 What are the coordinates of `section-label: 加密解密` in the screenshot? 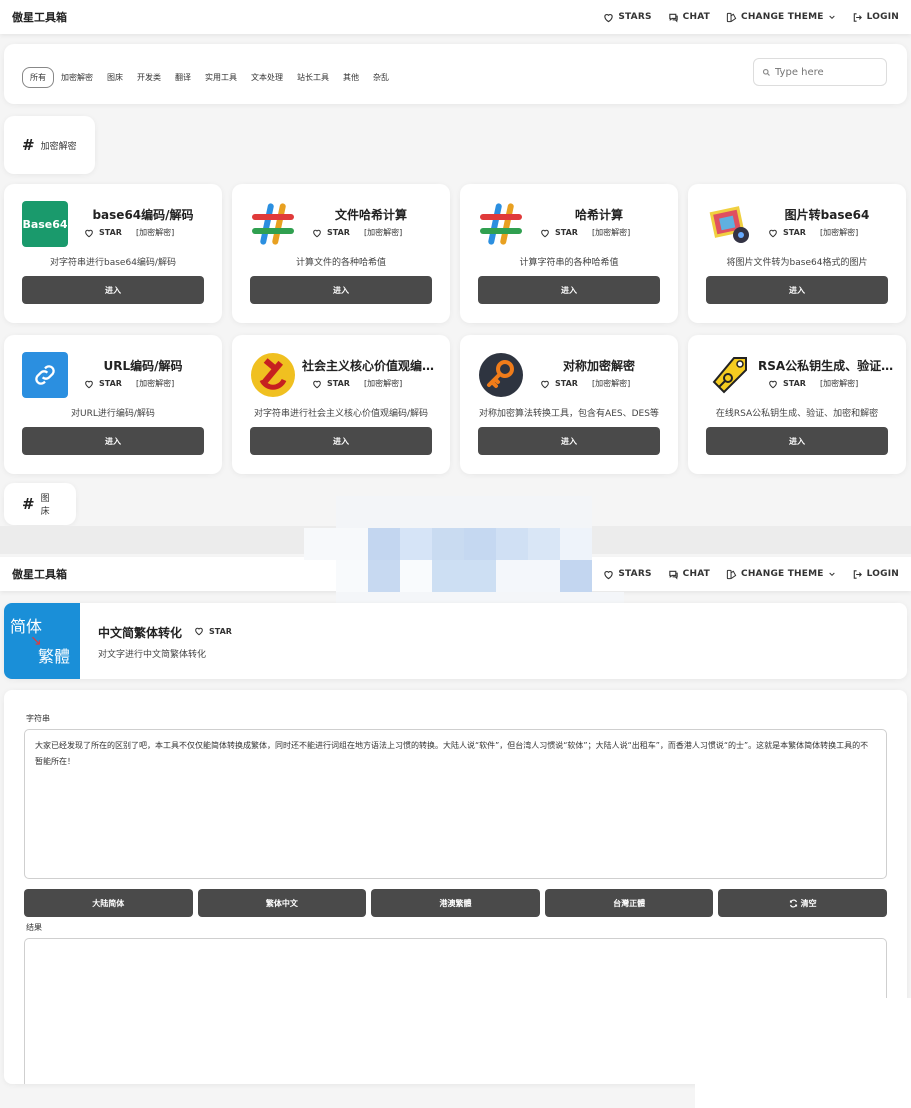 It's located at (58, 146).